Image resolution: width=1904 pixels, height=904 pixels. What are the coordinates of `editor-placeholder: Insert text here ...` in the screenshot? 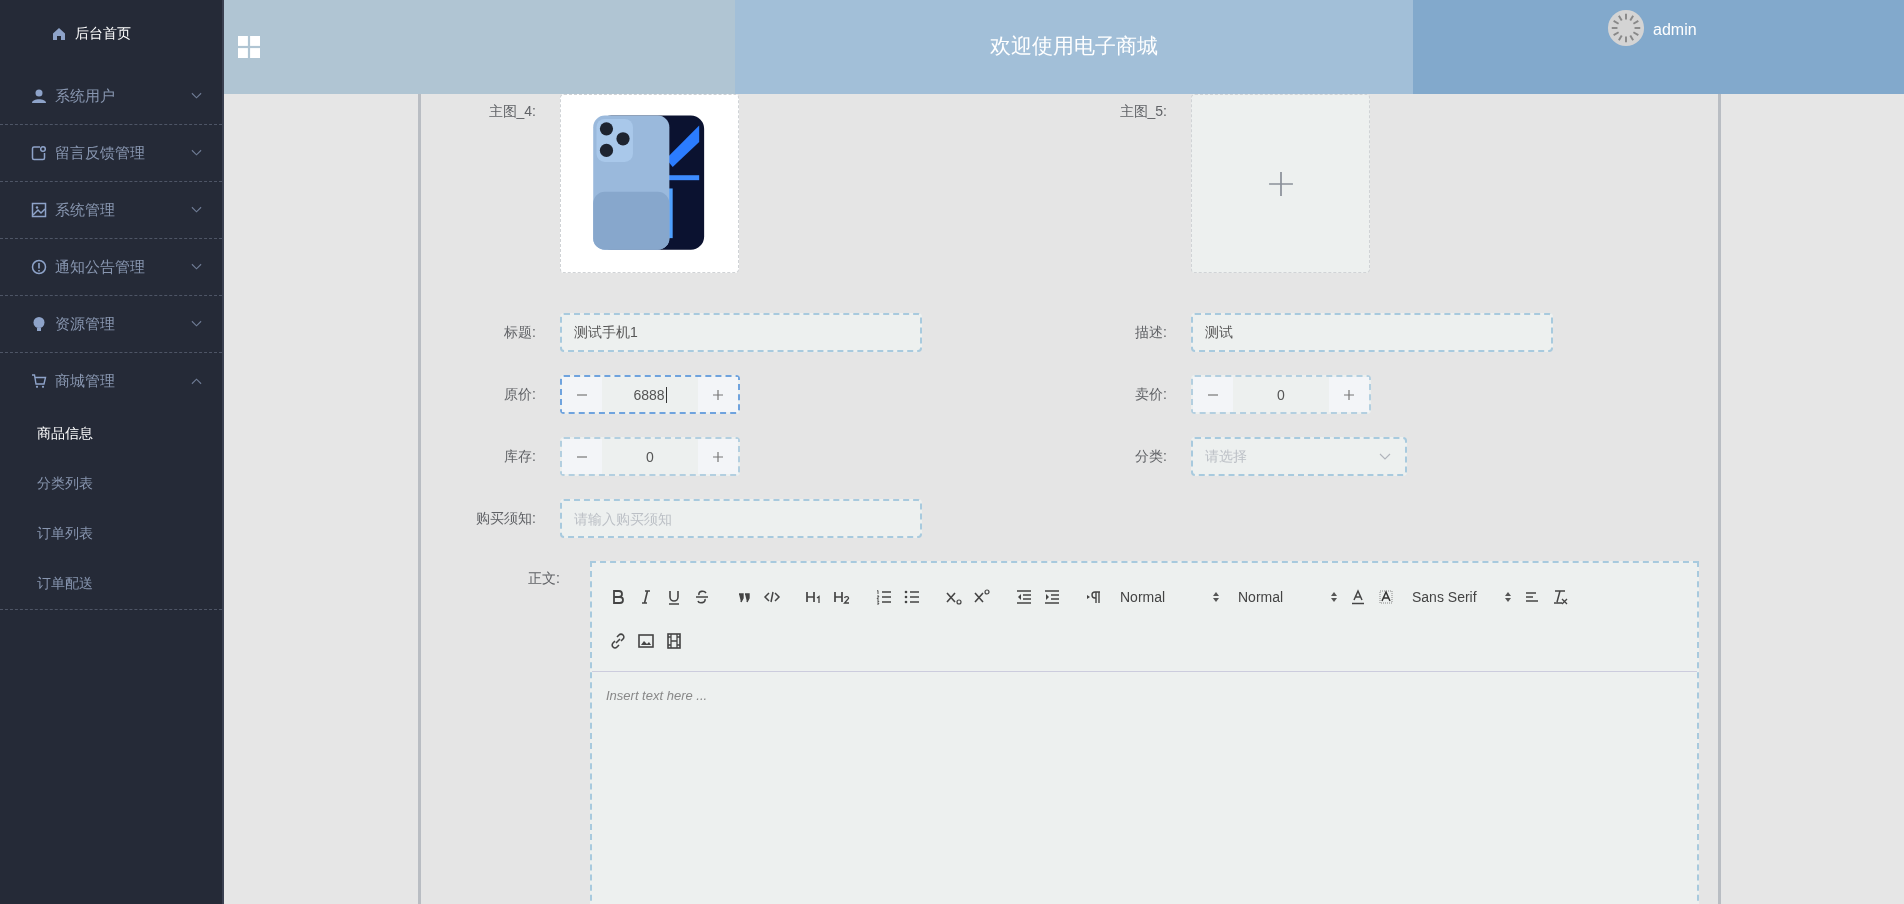 It's located at (657, 695).